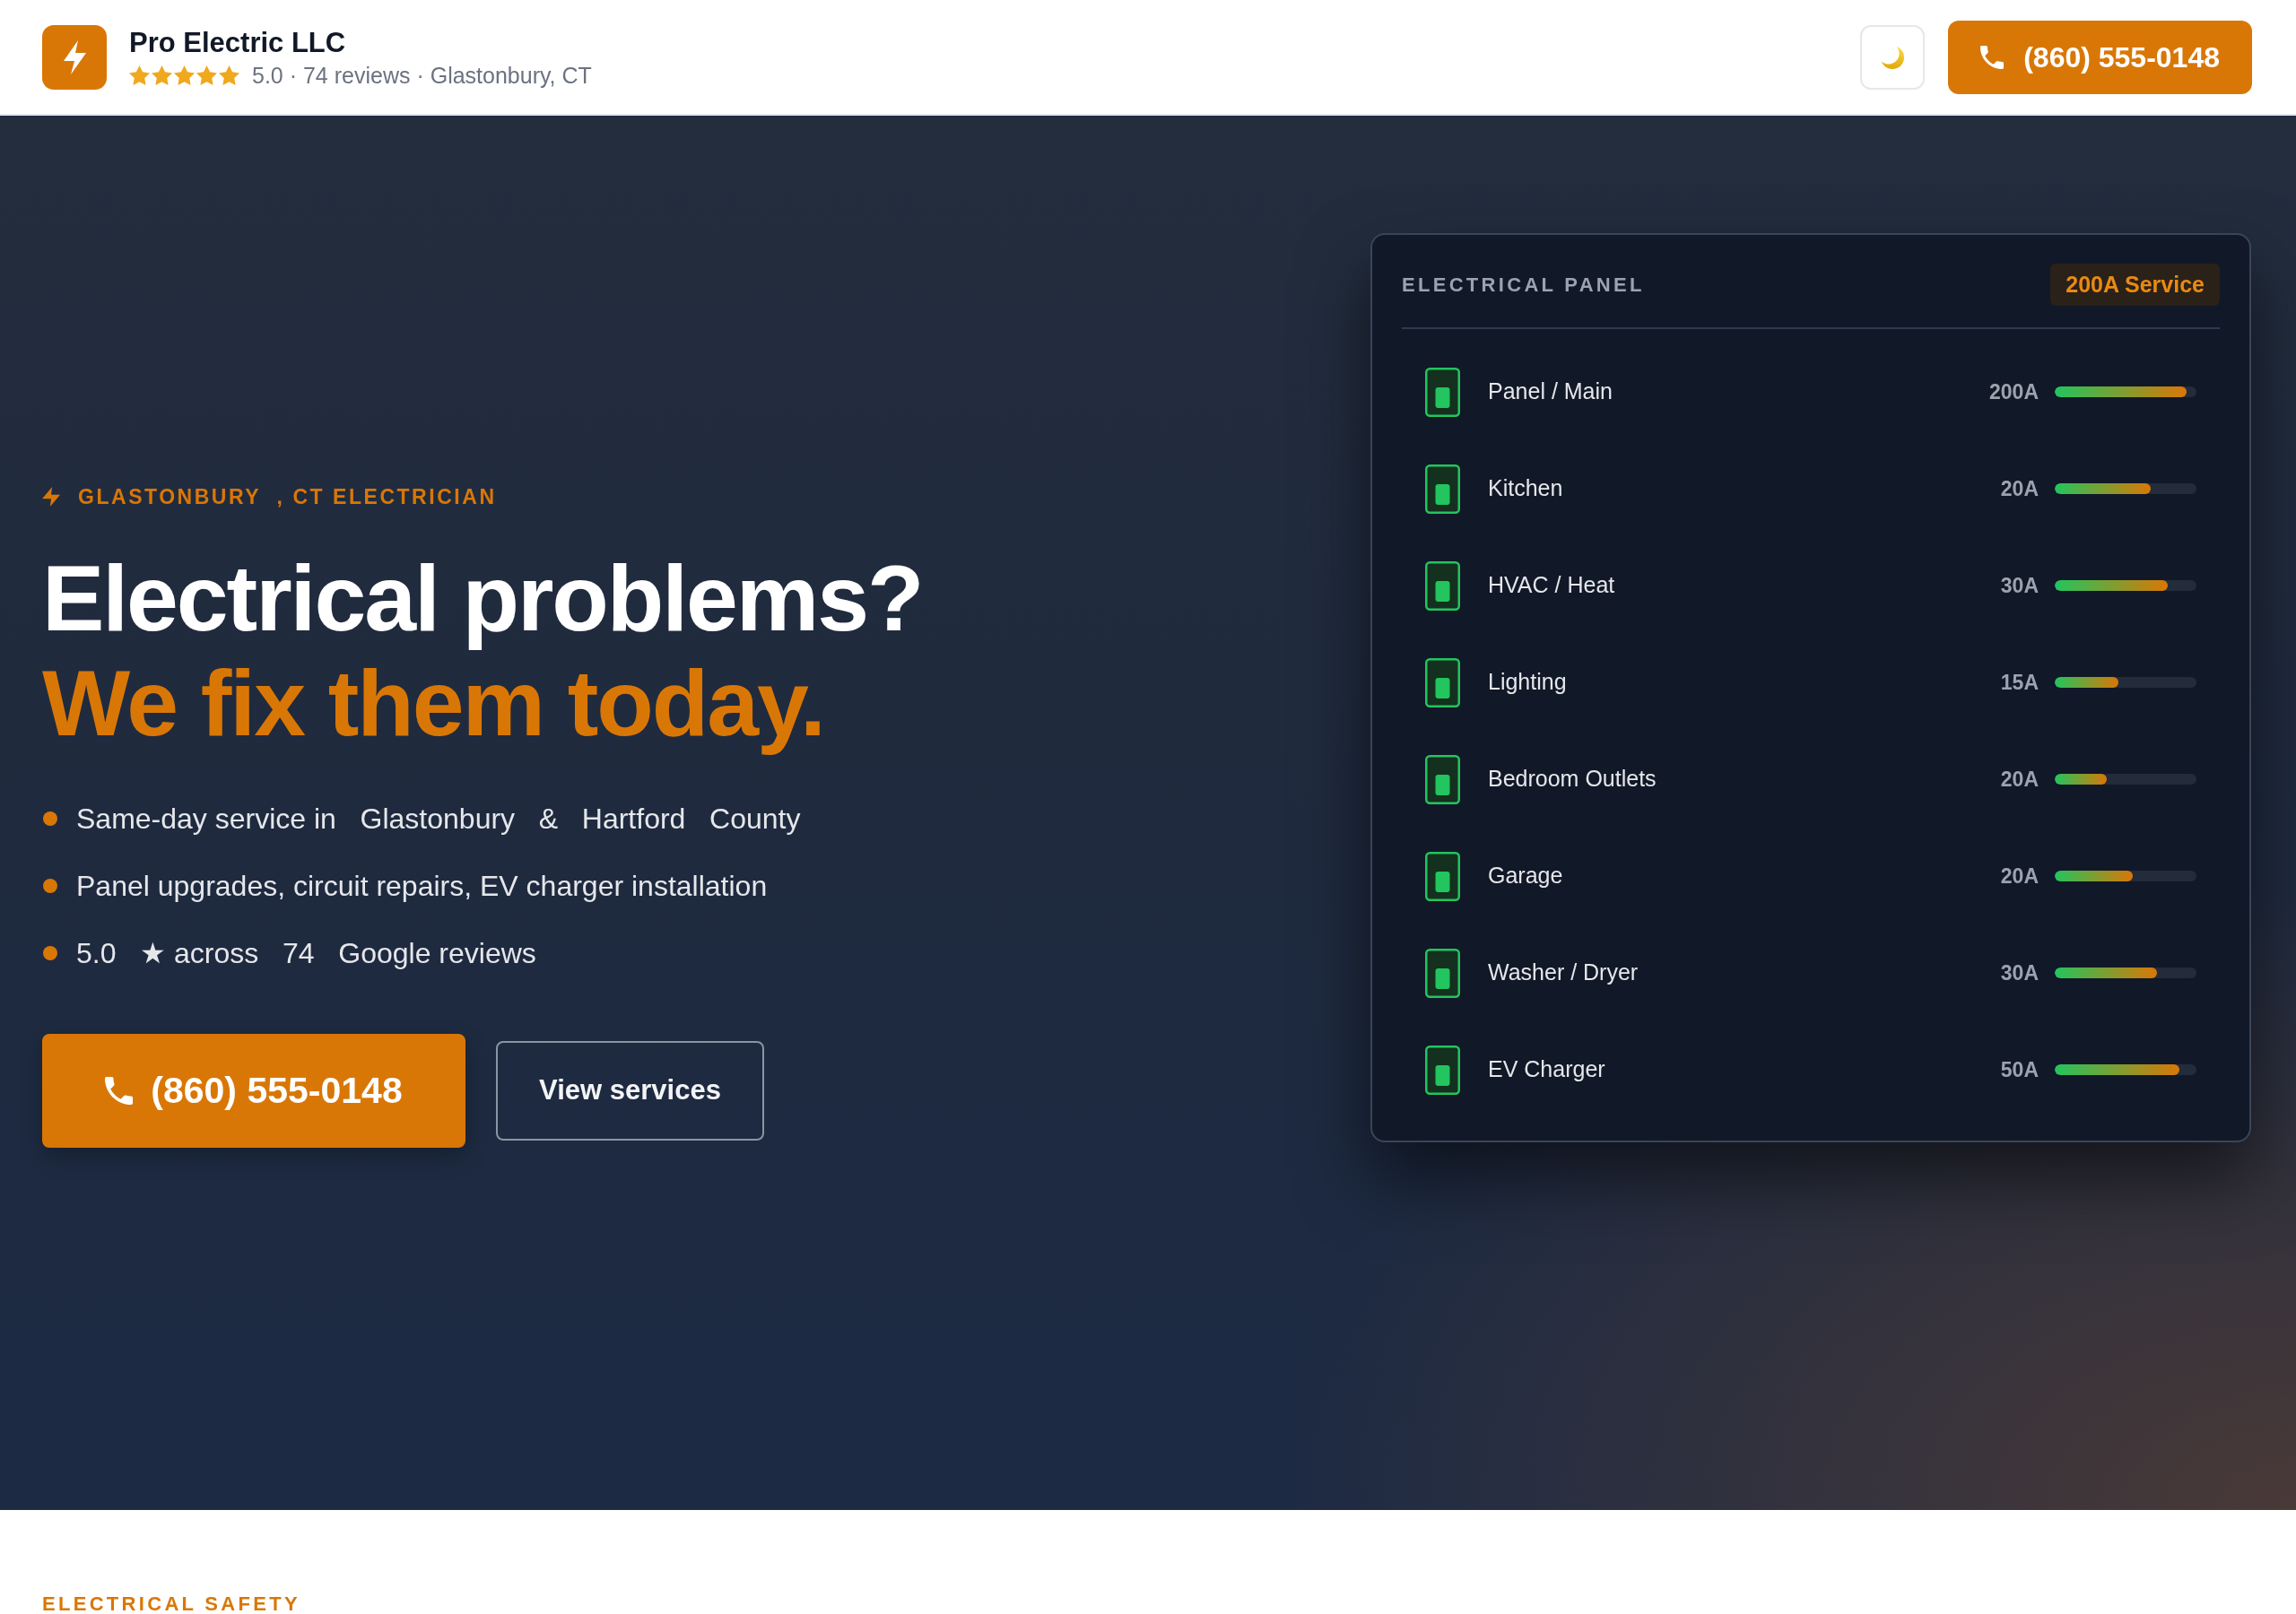  Describe the element at coordinates (422, 75) in the screenshot. I see `rating-summary: 5.0 · 74 reviews · Glastonbury, CT` at that location.